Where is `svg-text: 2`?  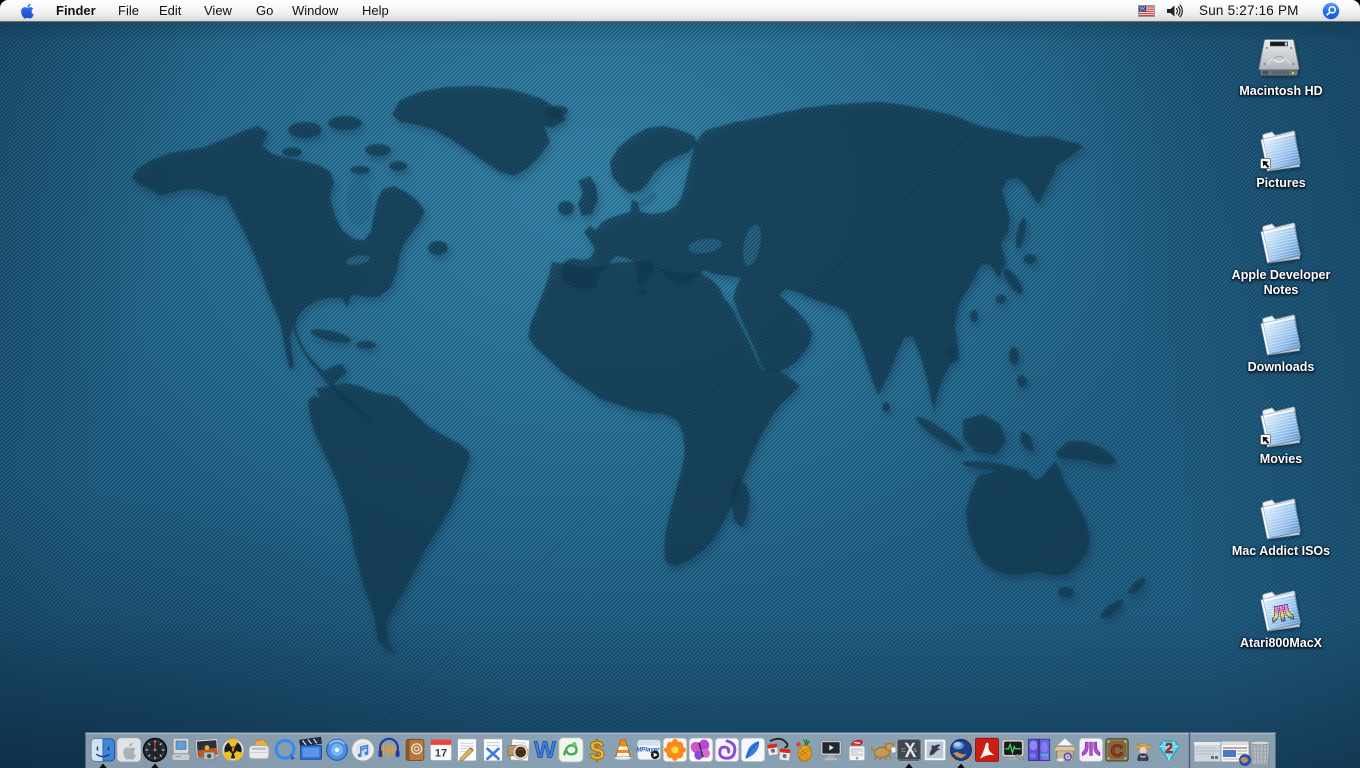
svg-text: 2 is located at coordinates (1169, 749).